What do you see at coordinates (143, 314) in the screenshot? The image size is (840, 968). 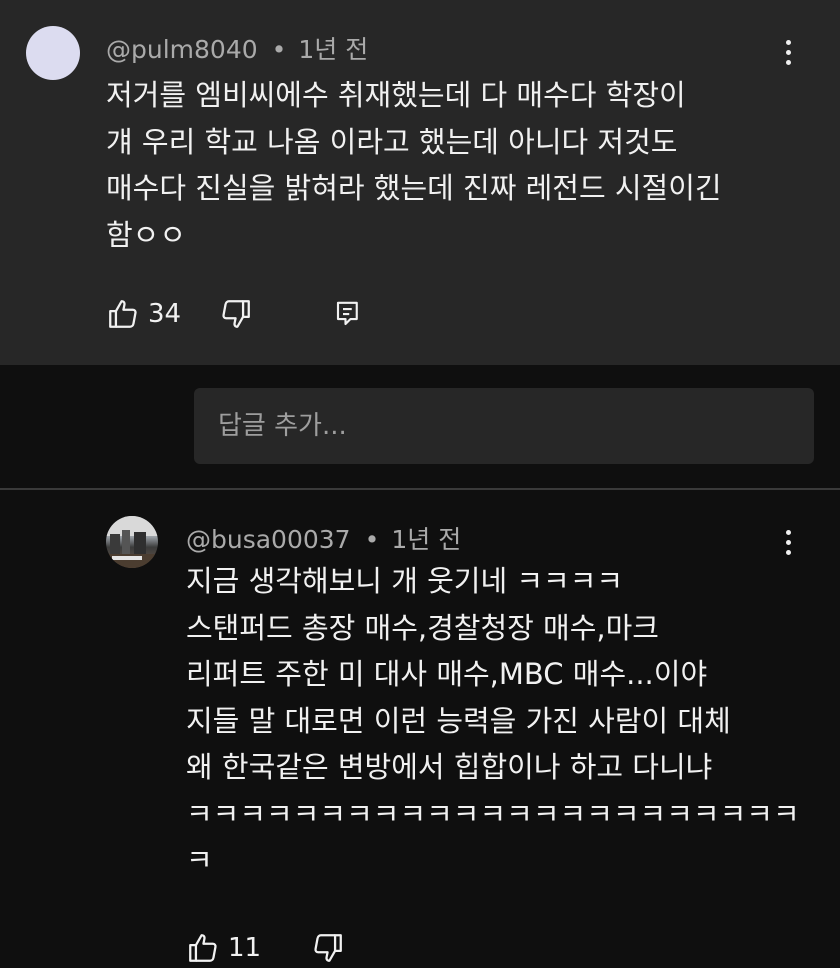 I see `like-button: 34` at bounding box center [143, 314].